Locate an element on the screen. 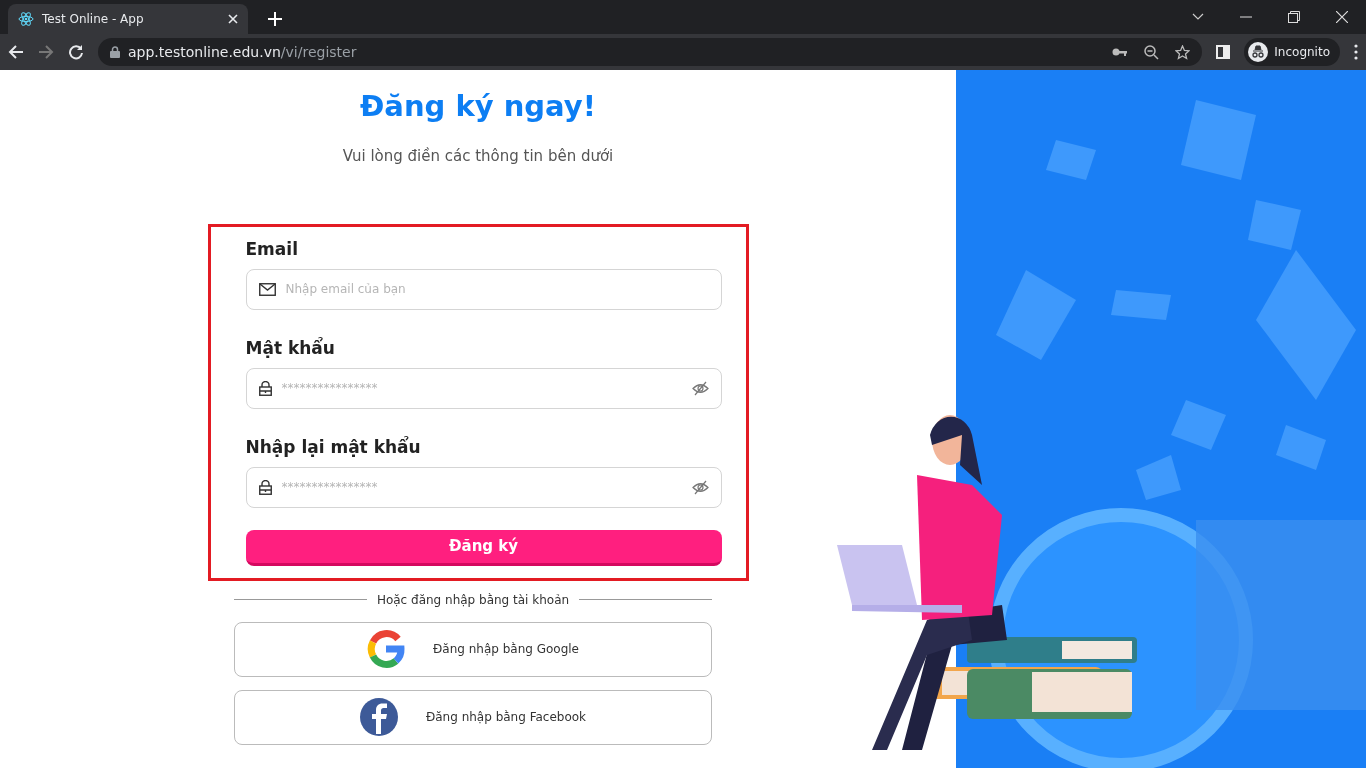  restore-icon is located at coordinates (1294, 17).